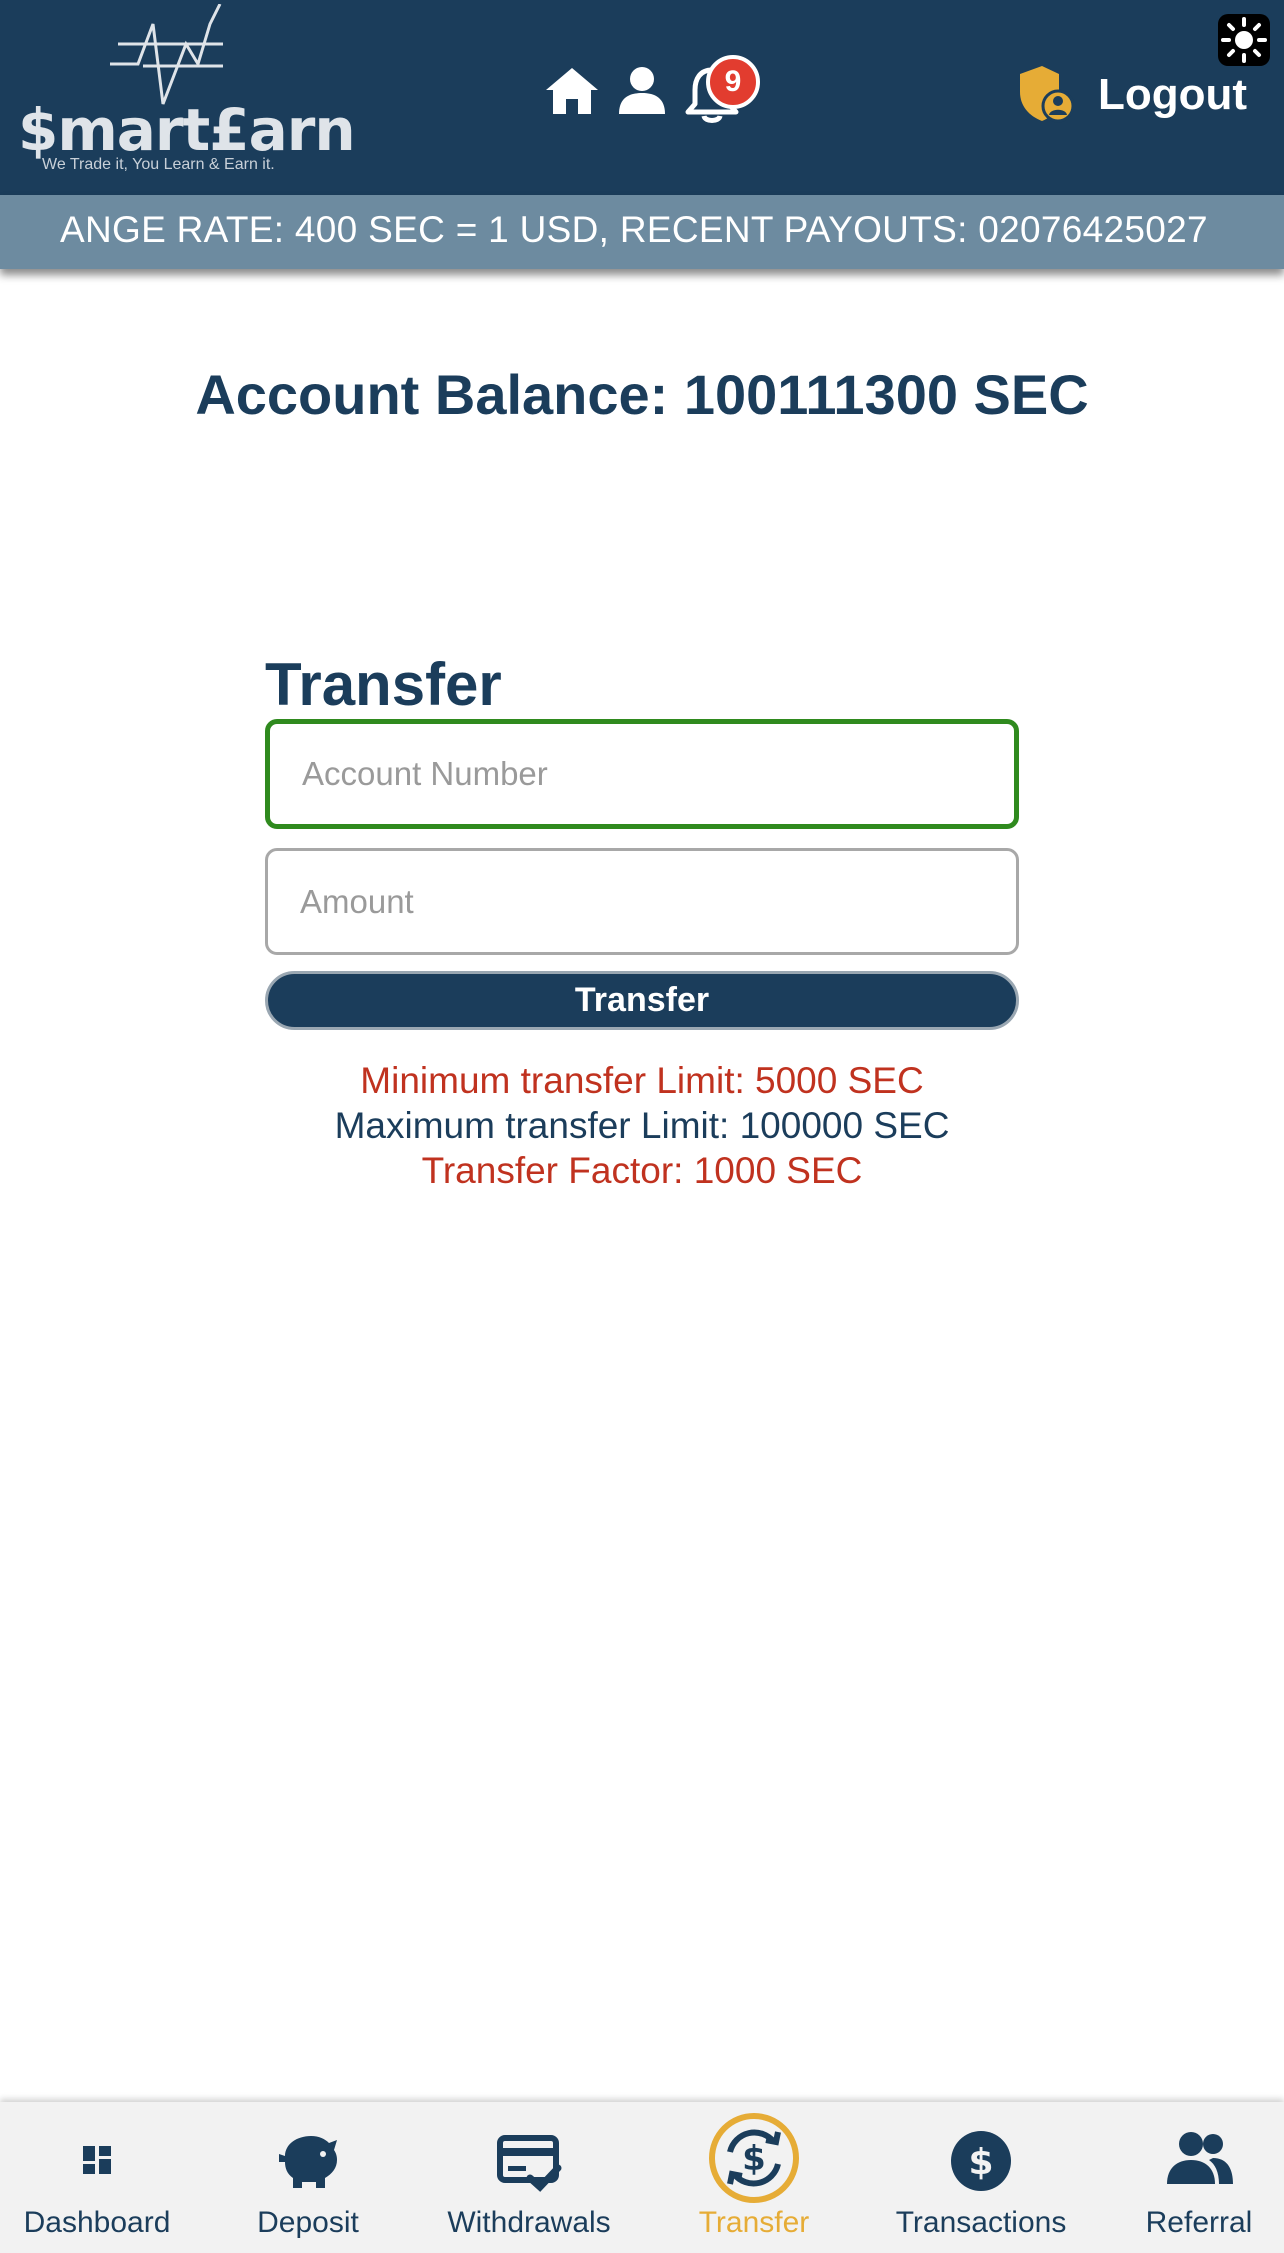  What do you see at coordinates (642, 1080) in the screenshot?
I see `min-limit-text: Minimum transfer Limit: 5000 SEC` at bounding box center [642, 1080].